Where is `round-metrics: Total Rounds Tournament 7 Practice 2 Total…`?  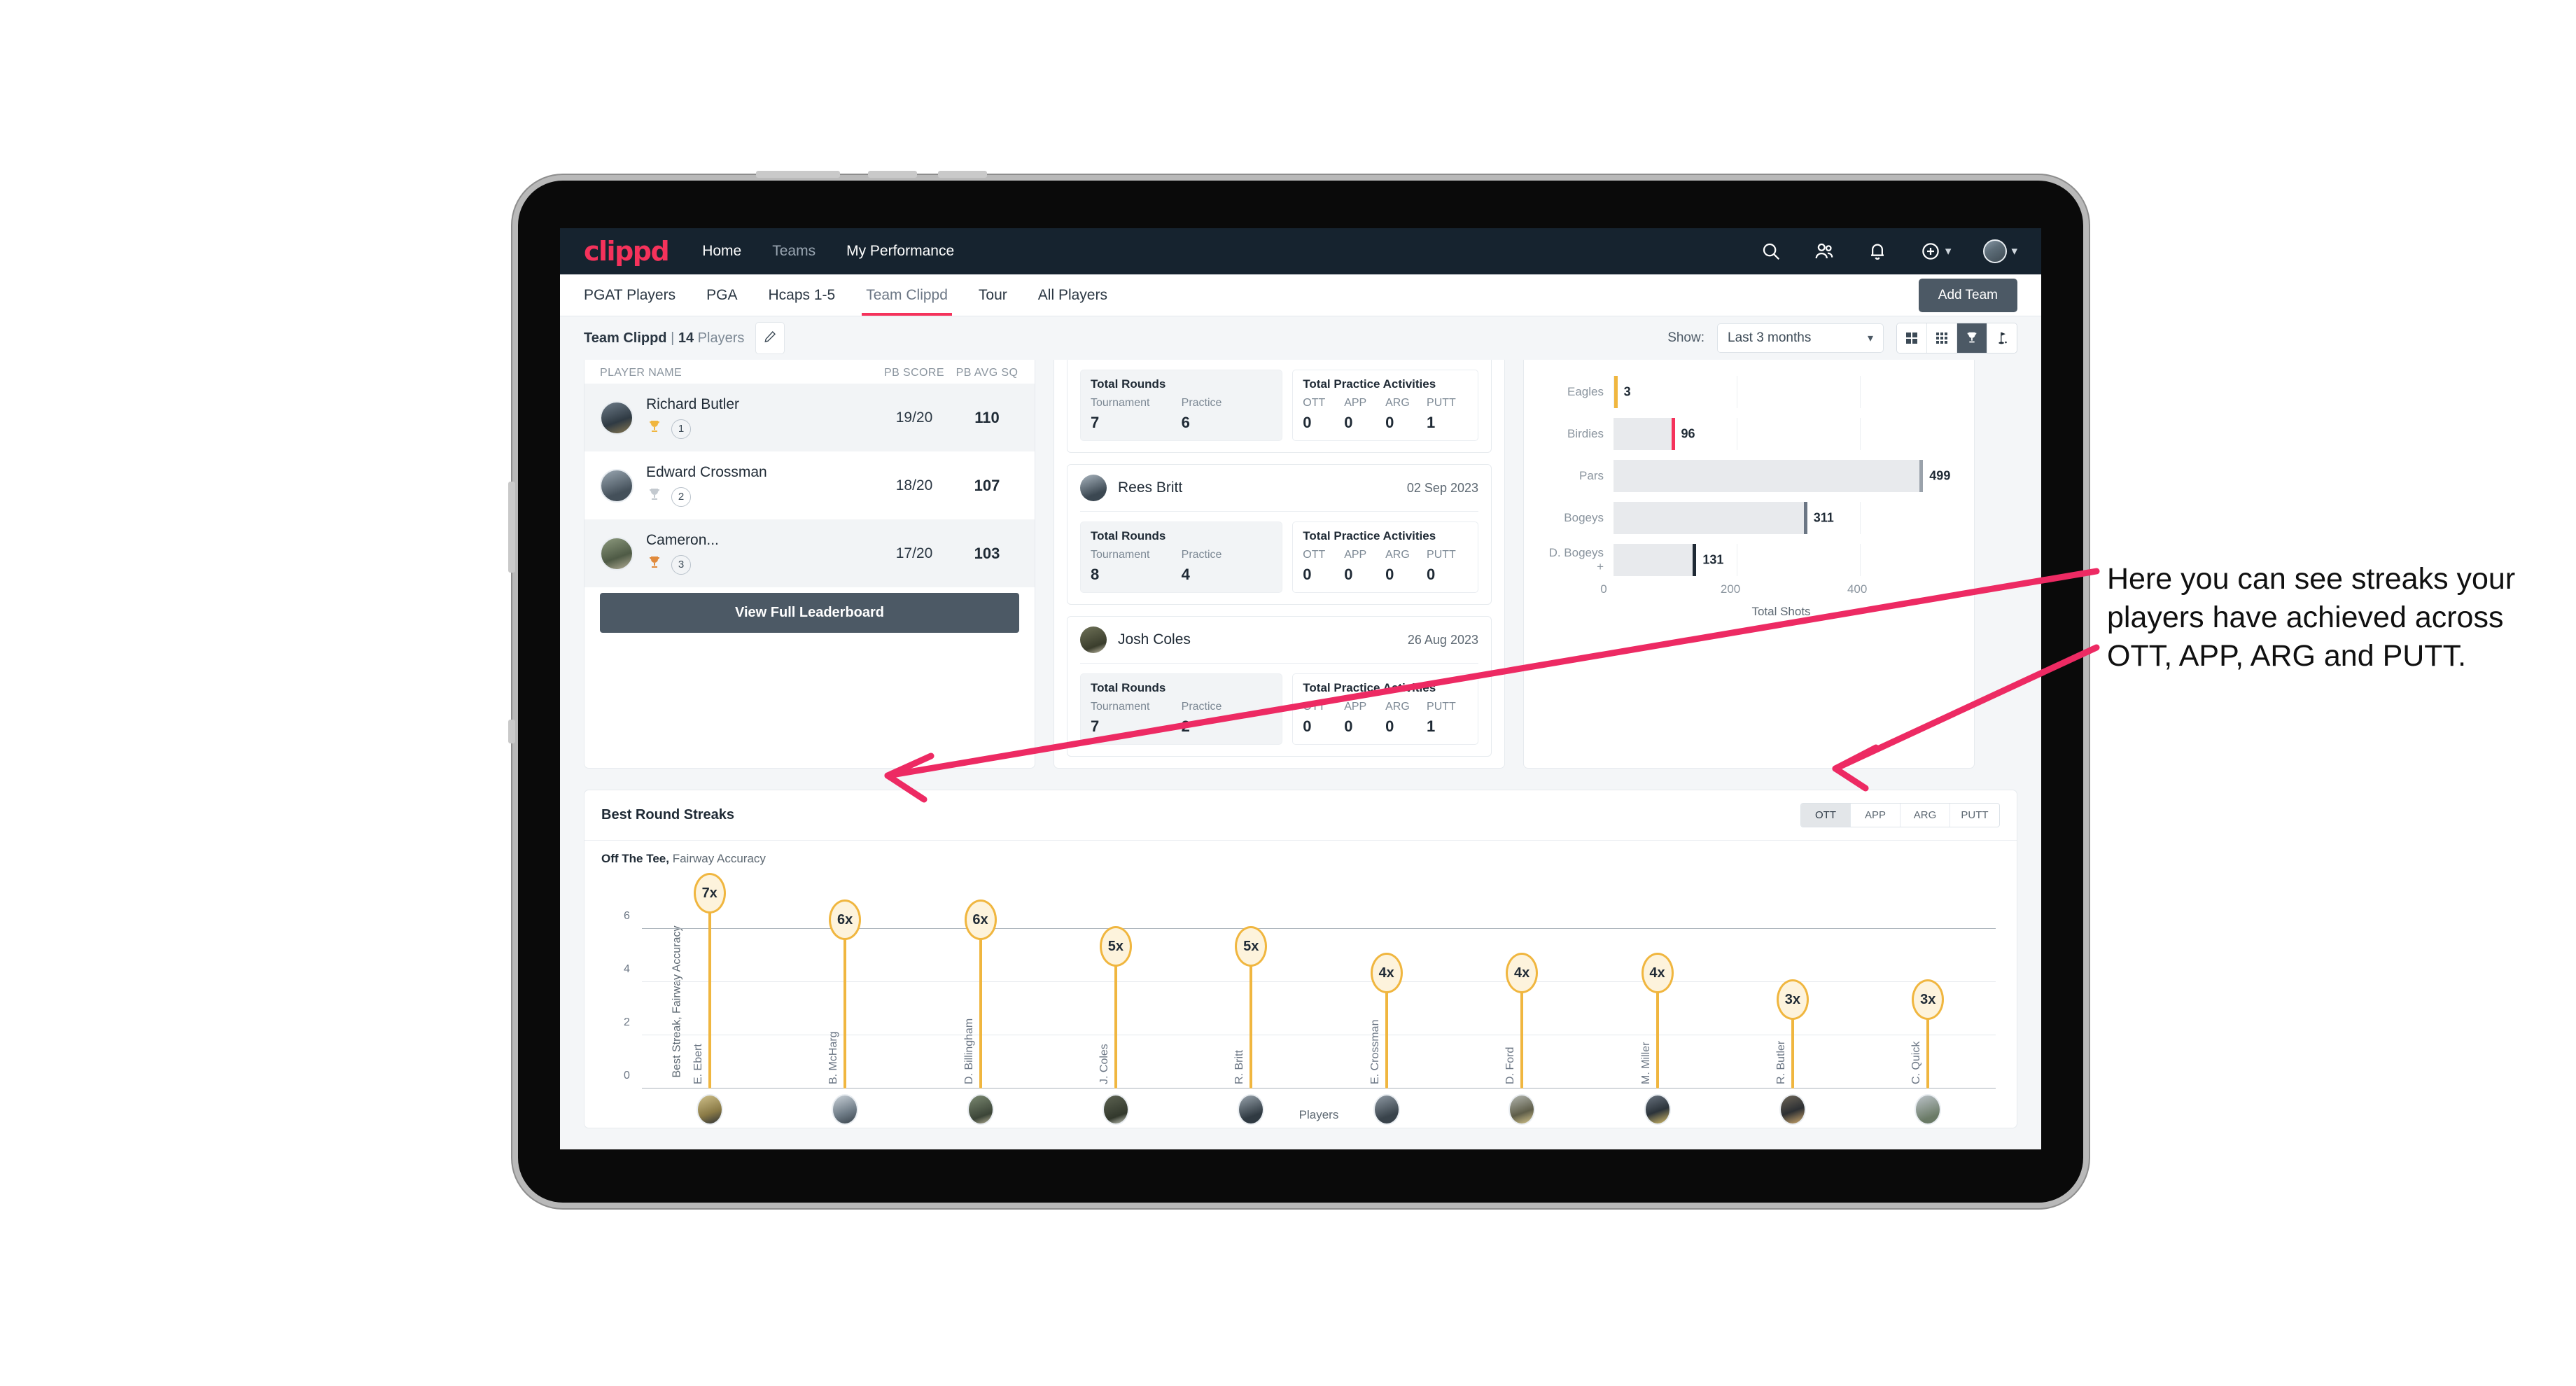
round-metrics: Total Rounds Tournament 7 Practice 2 Total… is located at coordinates (1279, 710).